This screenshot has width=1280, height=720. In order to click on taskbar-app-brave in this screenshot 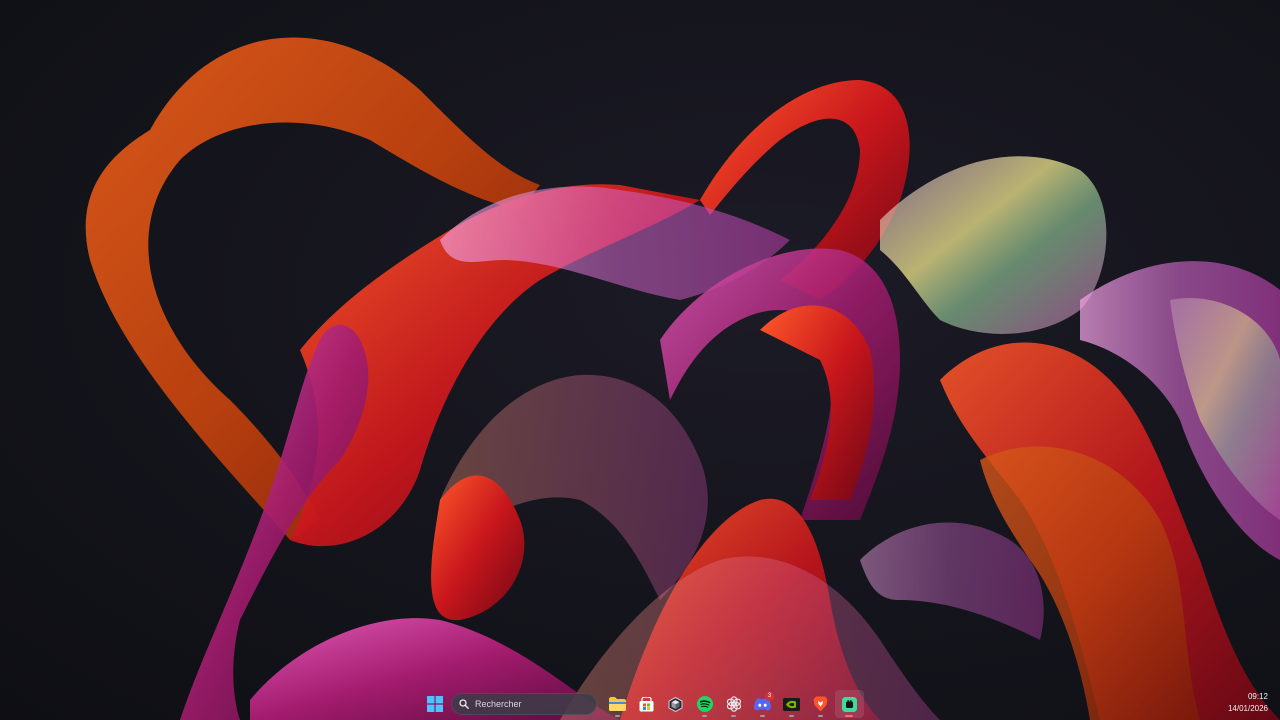, I will do `click(820, 704)`.